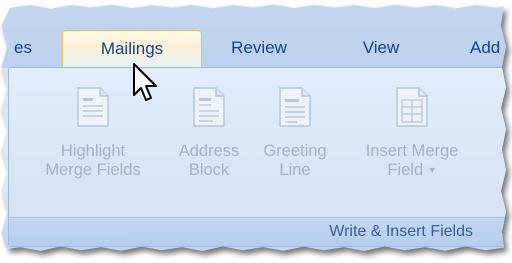  I want to click on command-label-line1: Highlight, so click(93, 151).